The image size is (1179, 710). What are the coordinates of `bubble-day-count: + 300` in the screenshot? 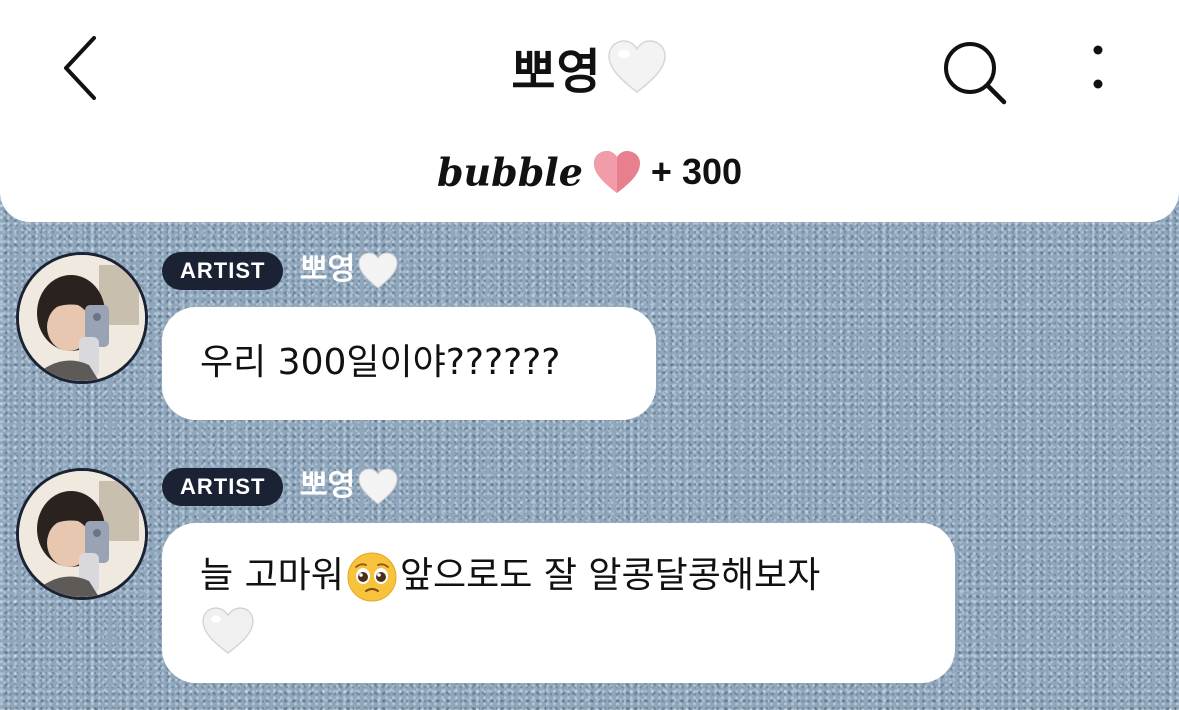 It's located at (696, 171).